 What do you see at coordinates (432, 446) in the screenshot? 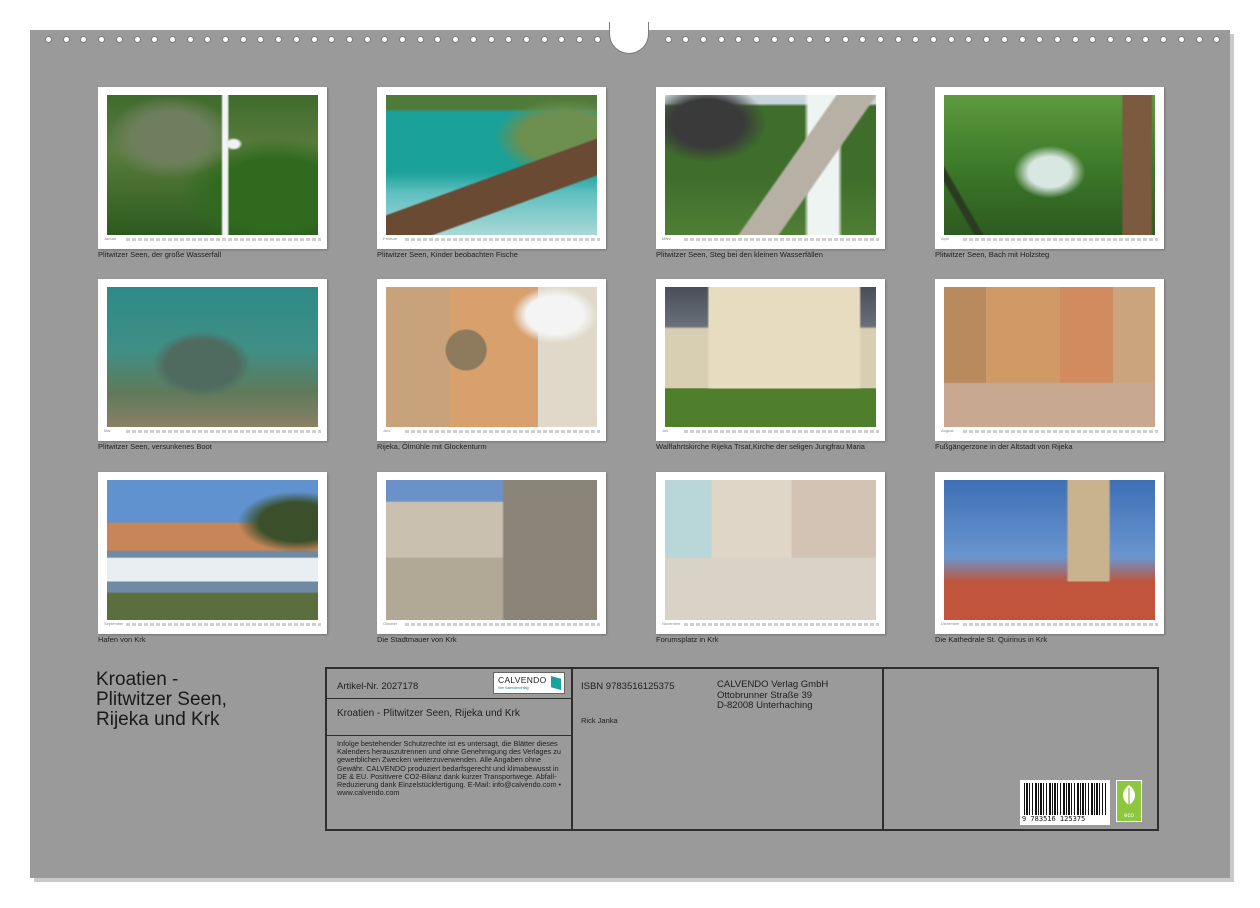
I see `photo-caption: Rijeka, Ölmühle mit Glockenturm` at bounding box center [432, 446].